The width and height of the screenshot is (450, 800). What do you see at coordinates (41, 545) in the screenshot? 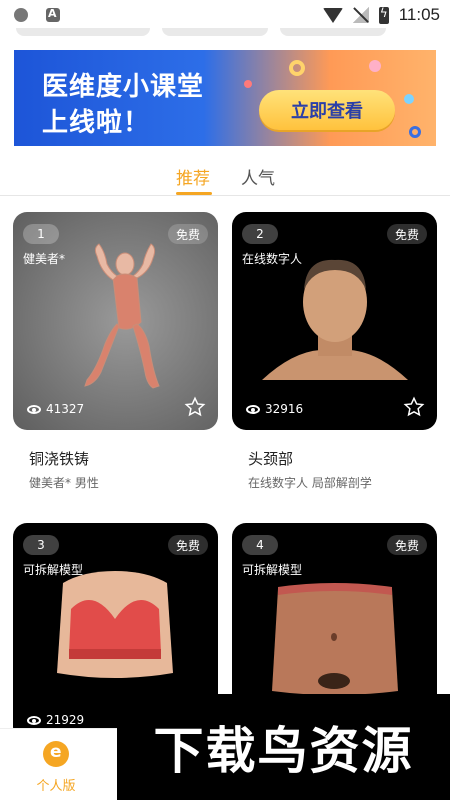
I see `model-rank-badge: 3` at bounding box center [41, 545].